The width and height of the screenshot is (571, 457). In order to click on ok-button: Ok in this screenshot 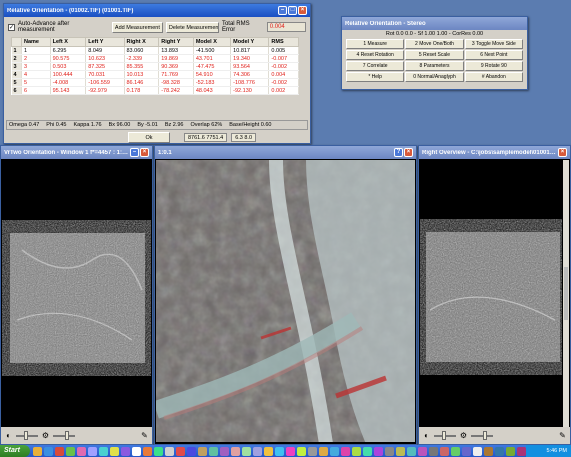, I will do `click(149, 137)`.